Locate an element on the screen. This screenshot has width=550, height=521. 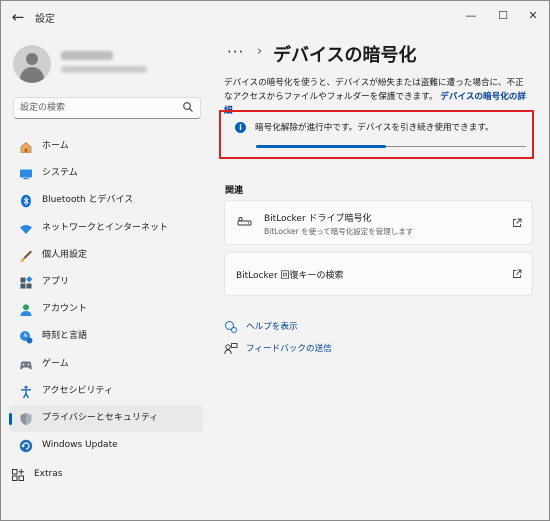
search-box is located at coordinates (107, 108).